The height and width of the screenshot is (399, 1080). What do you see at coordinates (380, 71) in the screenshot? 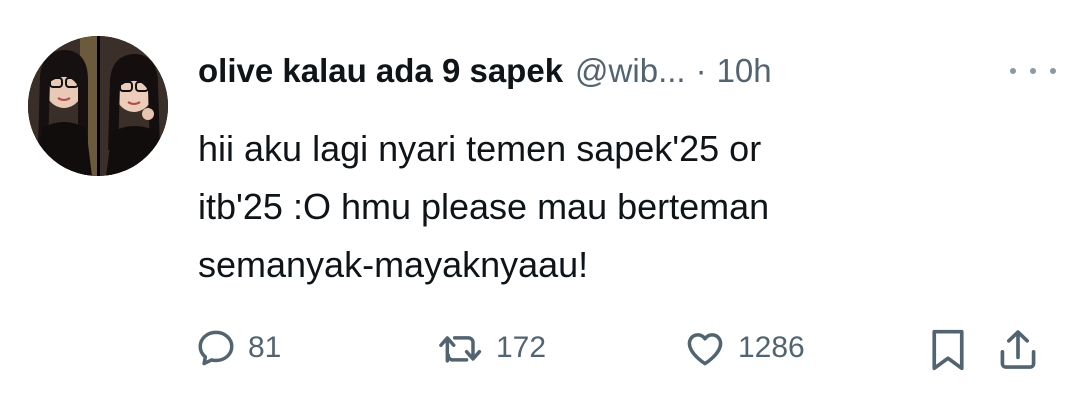
I see `author-display-name: olive kalau ada 9 sapek` at bounding box center [380, 71].